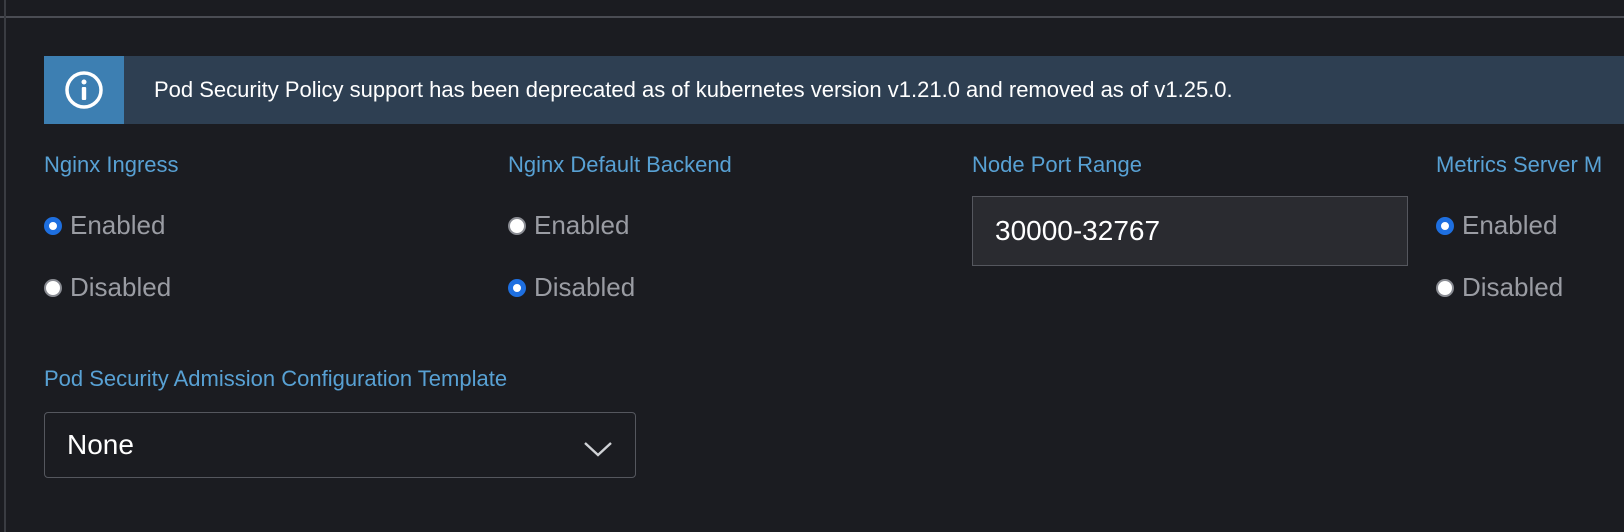 The image size is (1624, 532). I want to click on node-port-range-label: Node Port Range, so click(1057, 164).